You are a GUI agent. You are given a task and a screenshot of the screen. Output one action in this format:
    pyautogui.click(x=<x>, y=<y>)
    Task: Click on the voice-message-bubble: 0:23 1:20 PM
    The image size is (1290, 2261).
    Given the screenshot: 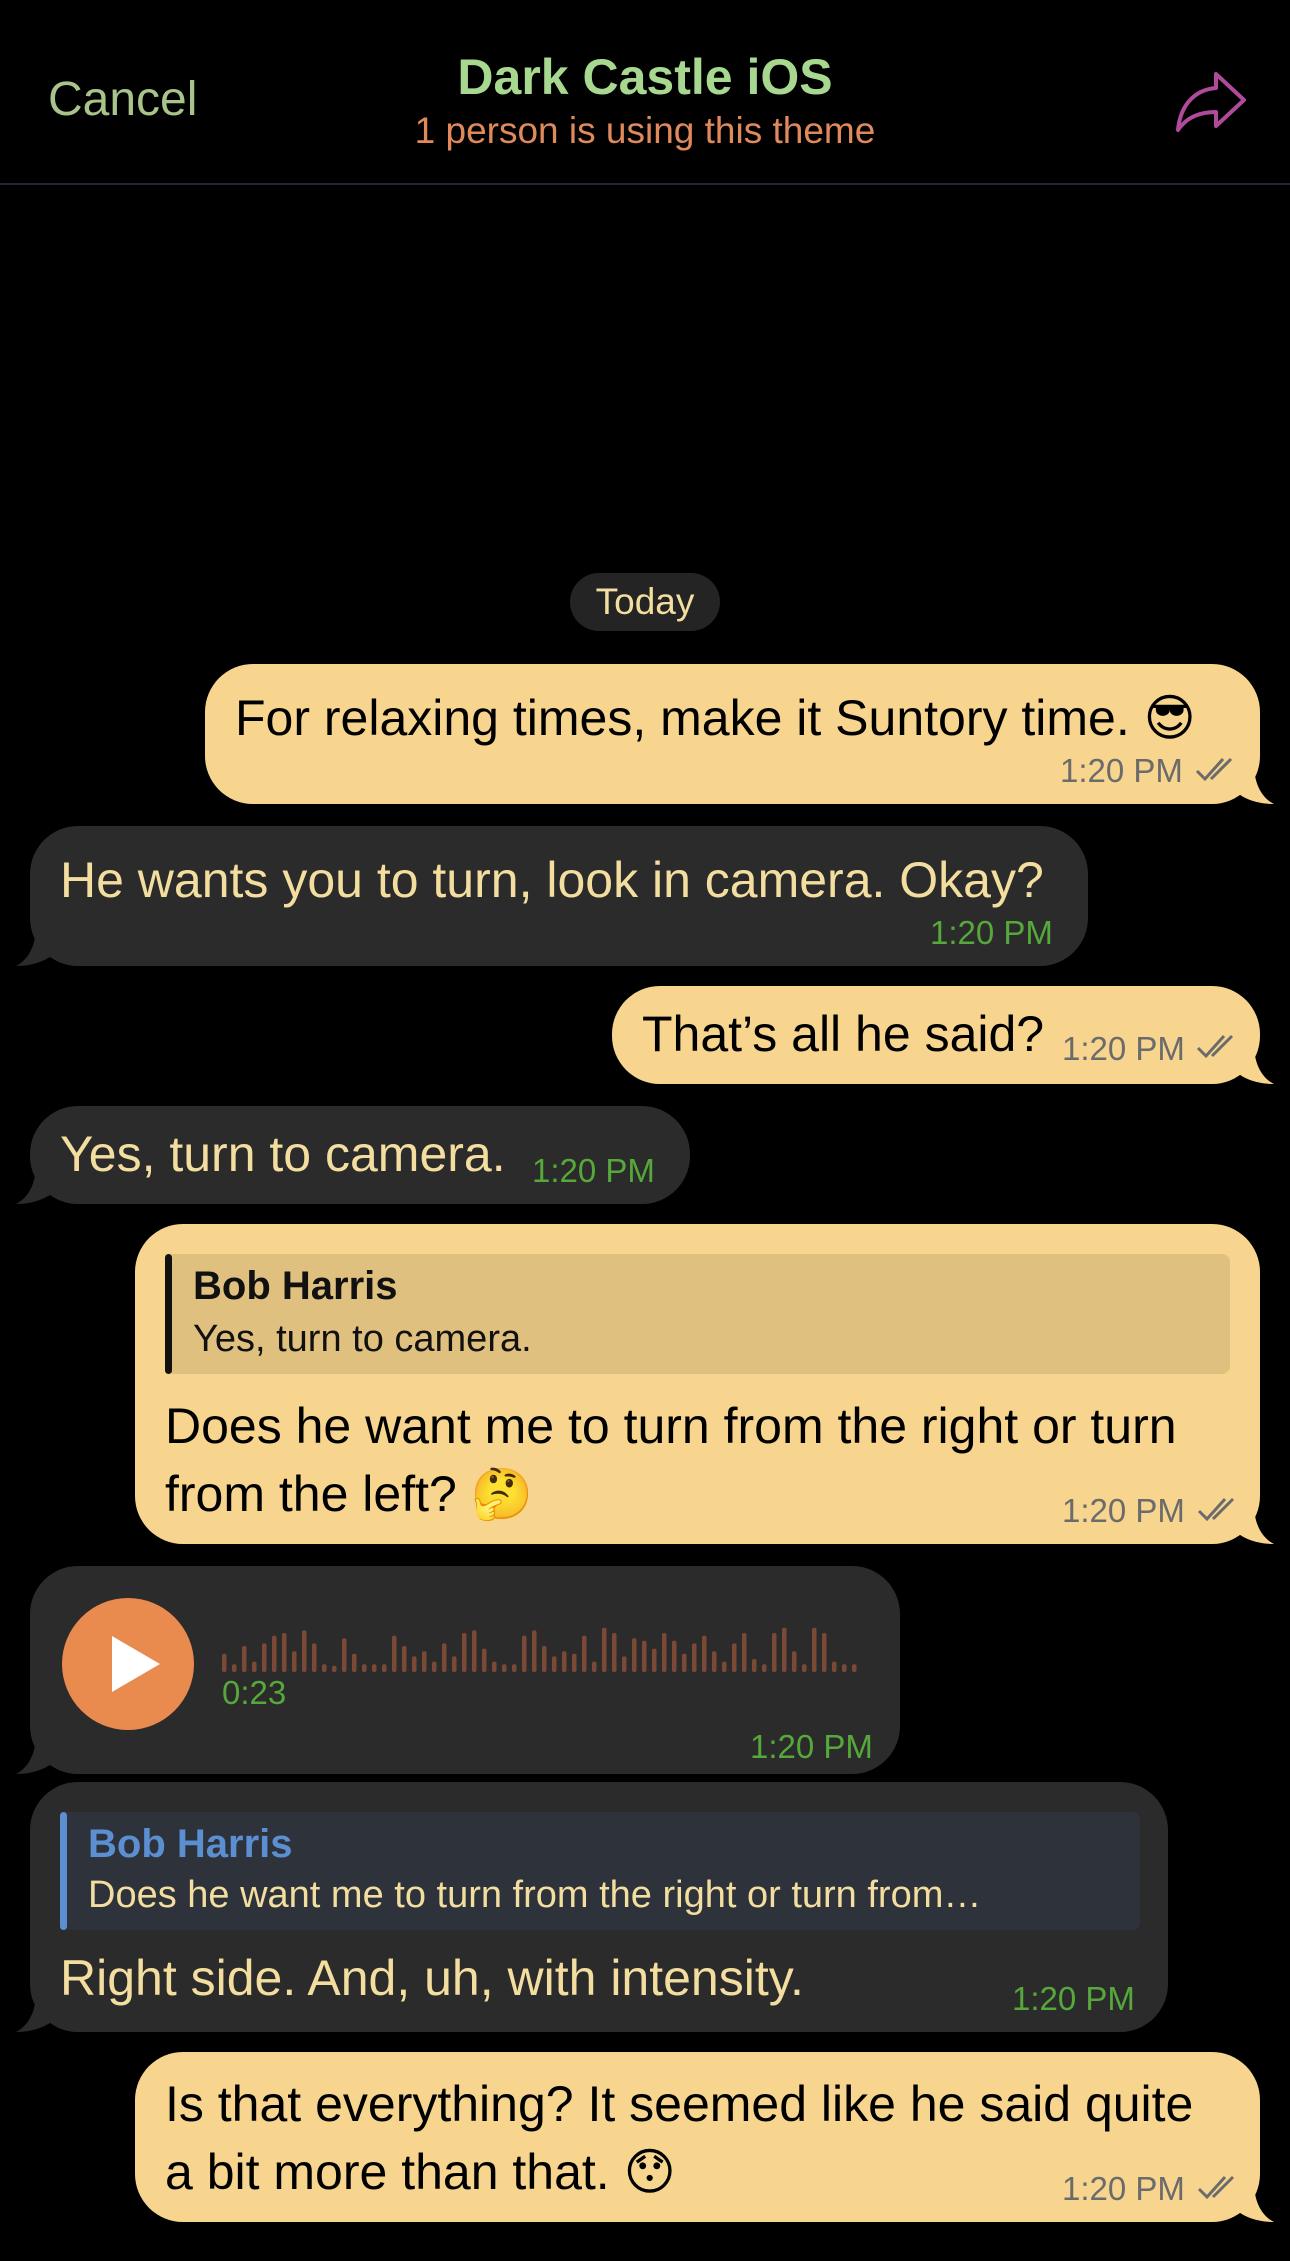 What is the action you would take?
    pyautogui.click(x=458, y=1670)
    